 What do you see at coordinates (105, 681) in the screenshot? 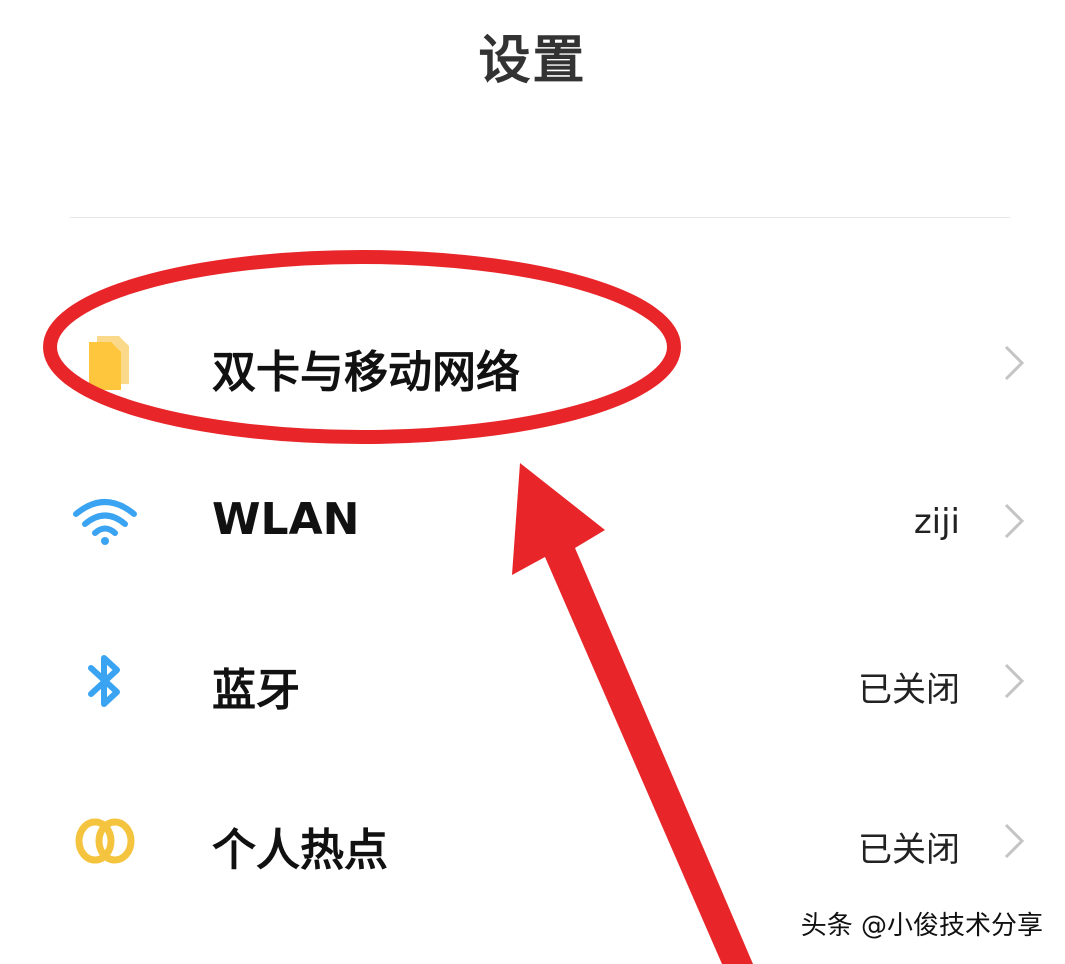
I see `bluetooth-icon` at bounding box center [105, 681].